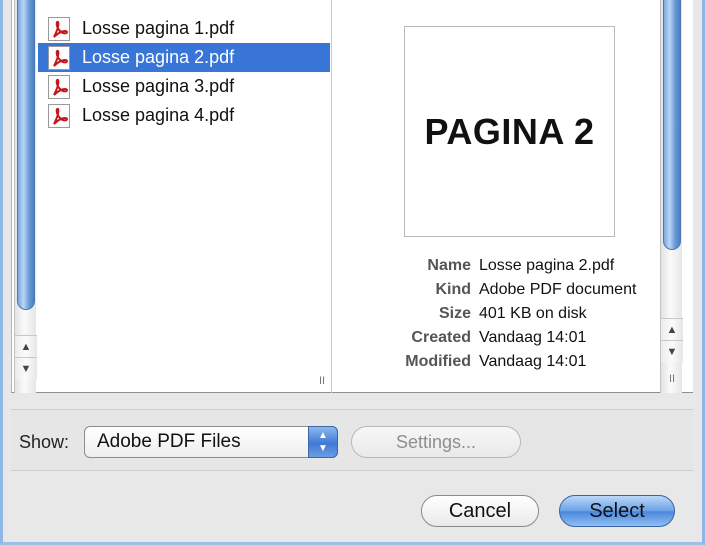 The height and width of the screenshot is (545, 705). I want to click on left-scrollbar: ▲ ▼, so click(25, 196).